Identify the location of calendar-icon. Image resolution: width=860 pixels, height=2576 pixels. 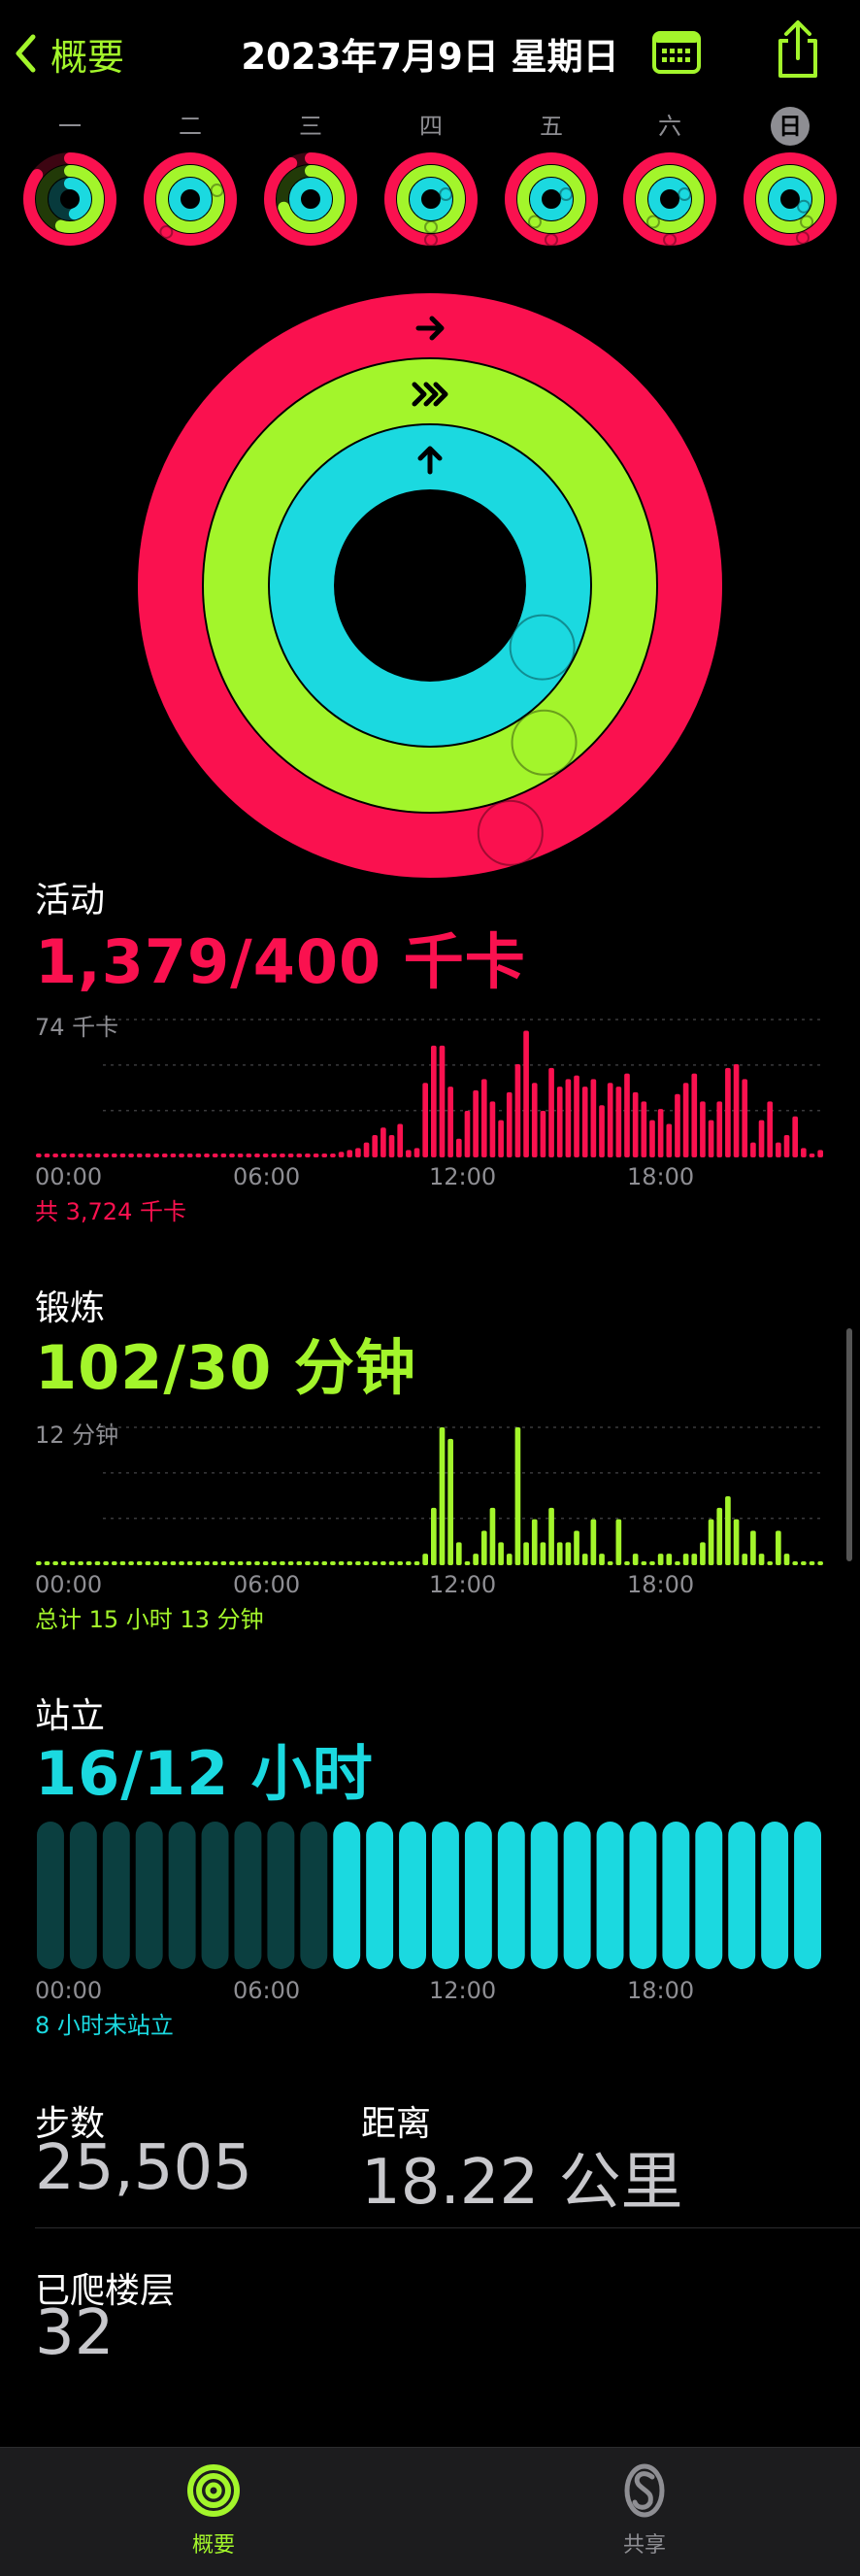
(676, 53).